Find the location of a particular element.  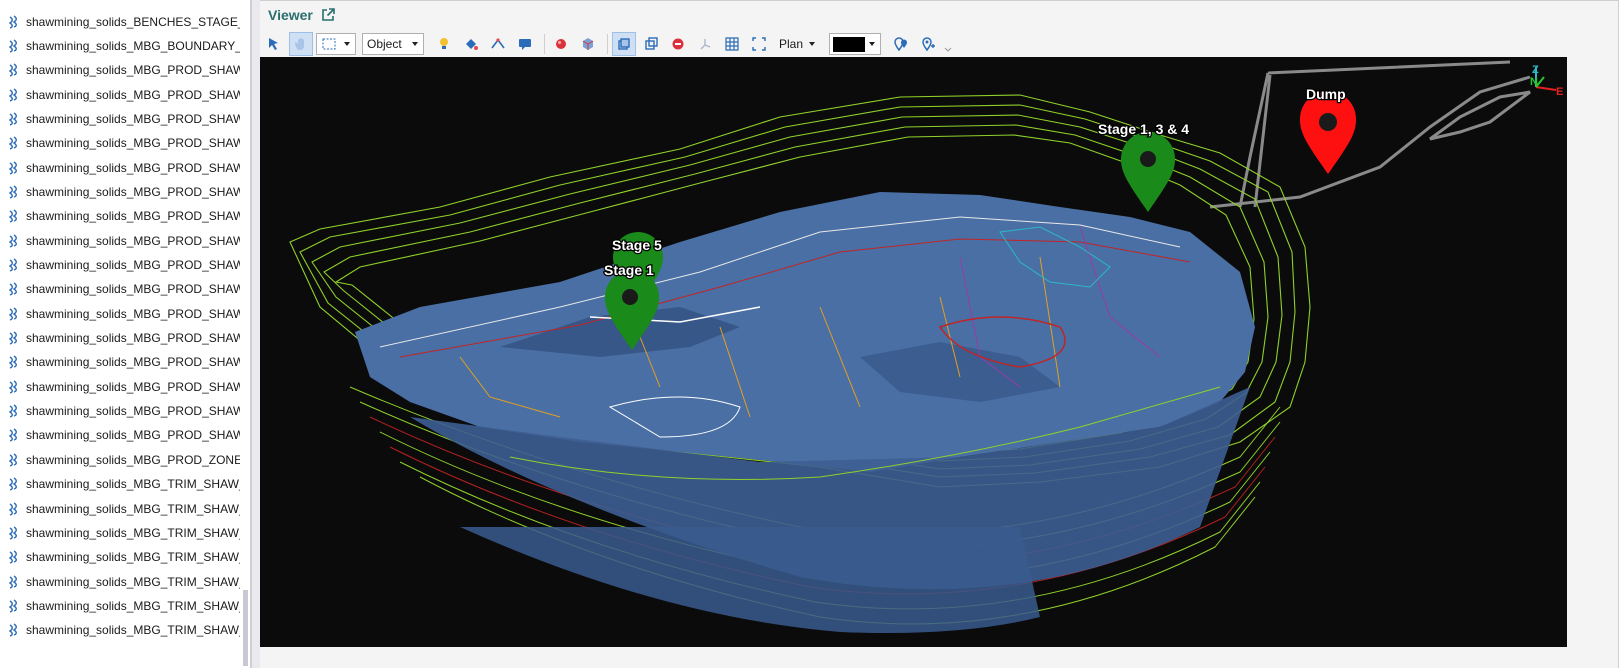

layered-box-icon is located at coordinates (624, 44).